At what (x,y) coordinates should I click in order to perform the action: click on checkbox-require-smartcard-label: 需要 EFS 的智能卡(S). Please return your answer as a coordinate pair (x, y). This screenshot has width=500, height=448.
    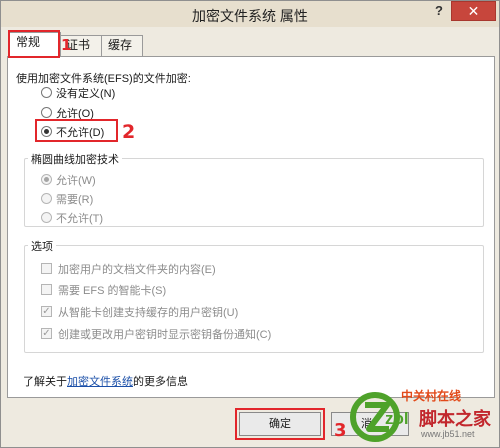
    Looking at the image, I should click on (112, 291).